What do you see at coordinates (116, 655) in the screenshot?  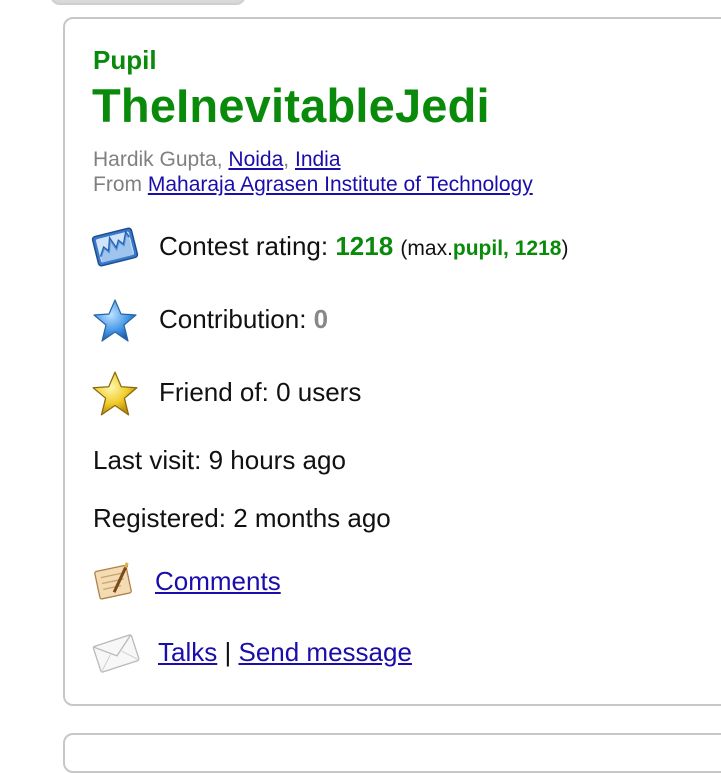 I see `envelope-icon` at bounding box center [116, 655].